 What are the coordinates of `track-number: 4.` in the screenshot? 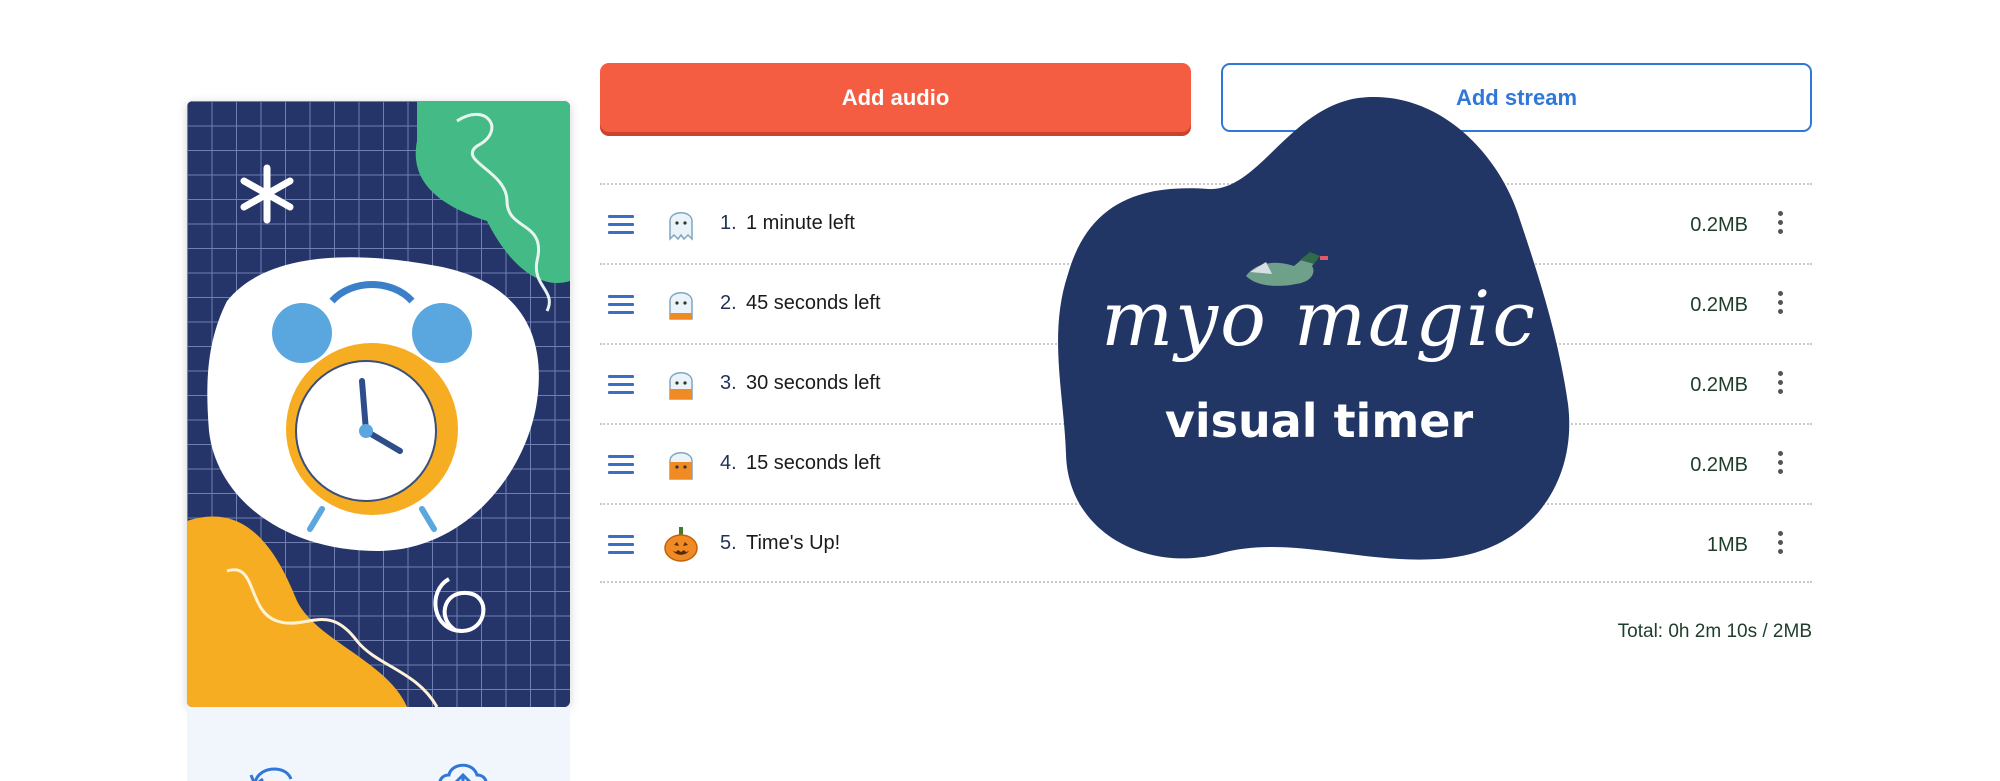 It's located at (728, 463).